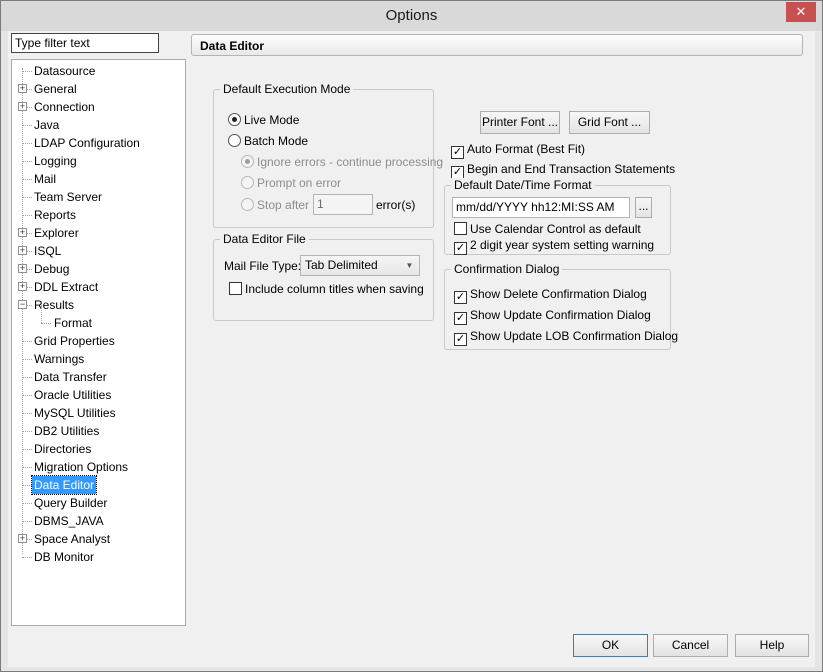 The height and width of the screenshot is (672, 823). I want to click on confirm-update-lob-checkbox: ✓, so click(460, 339).